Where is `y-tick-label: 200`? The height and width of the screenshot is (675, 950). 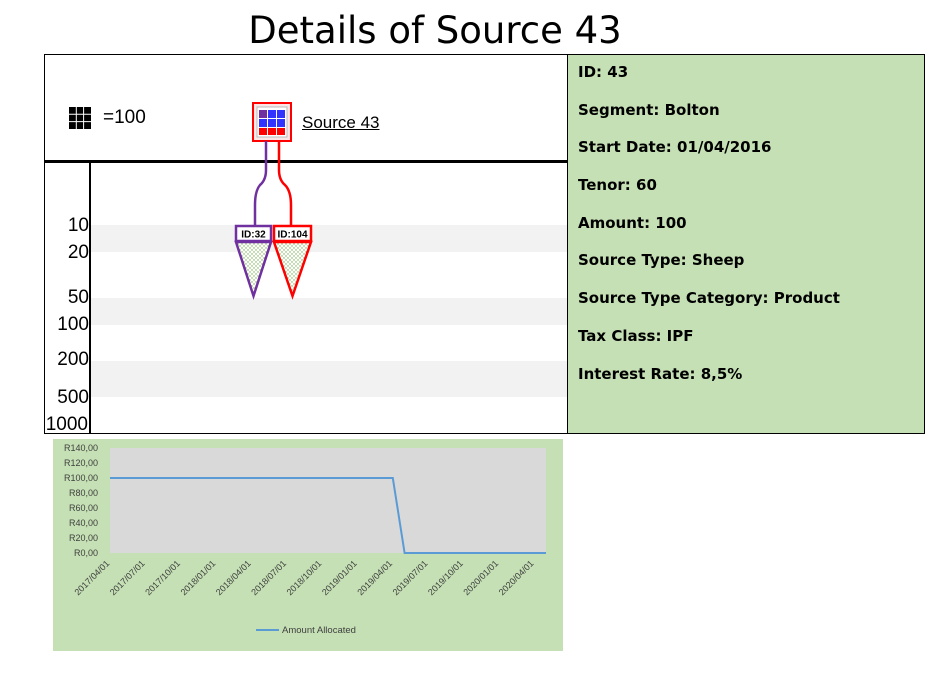
y-tick-label: 200 is located at coordinates (73, 359).